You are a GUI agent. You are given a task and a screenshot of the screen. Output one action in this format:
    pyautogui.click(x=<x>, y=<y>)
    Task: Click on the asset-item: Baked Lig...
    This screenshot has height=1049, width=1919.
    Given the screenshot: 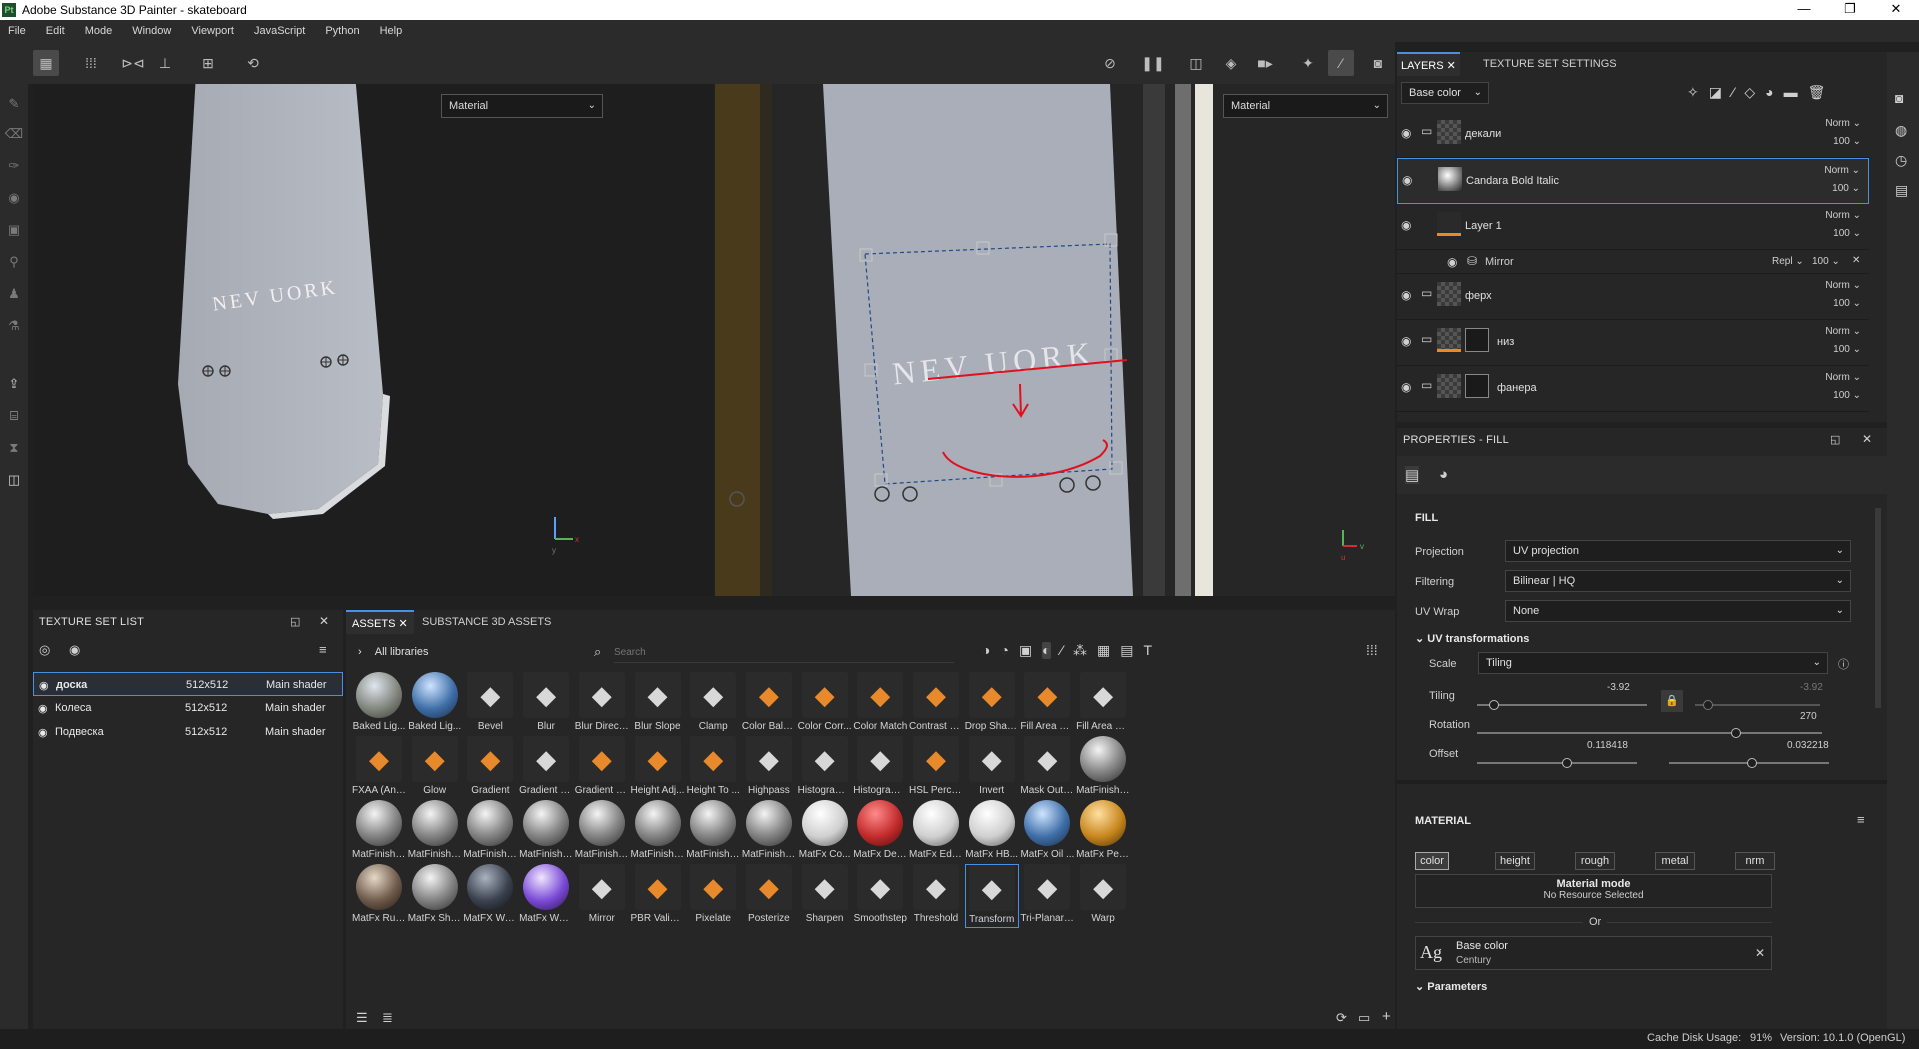 What is the action you would take?
    pyautogui.click(x=435, y=704)
    